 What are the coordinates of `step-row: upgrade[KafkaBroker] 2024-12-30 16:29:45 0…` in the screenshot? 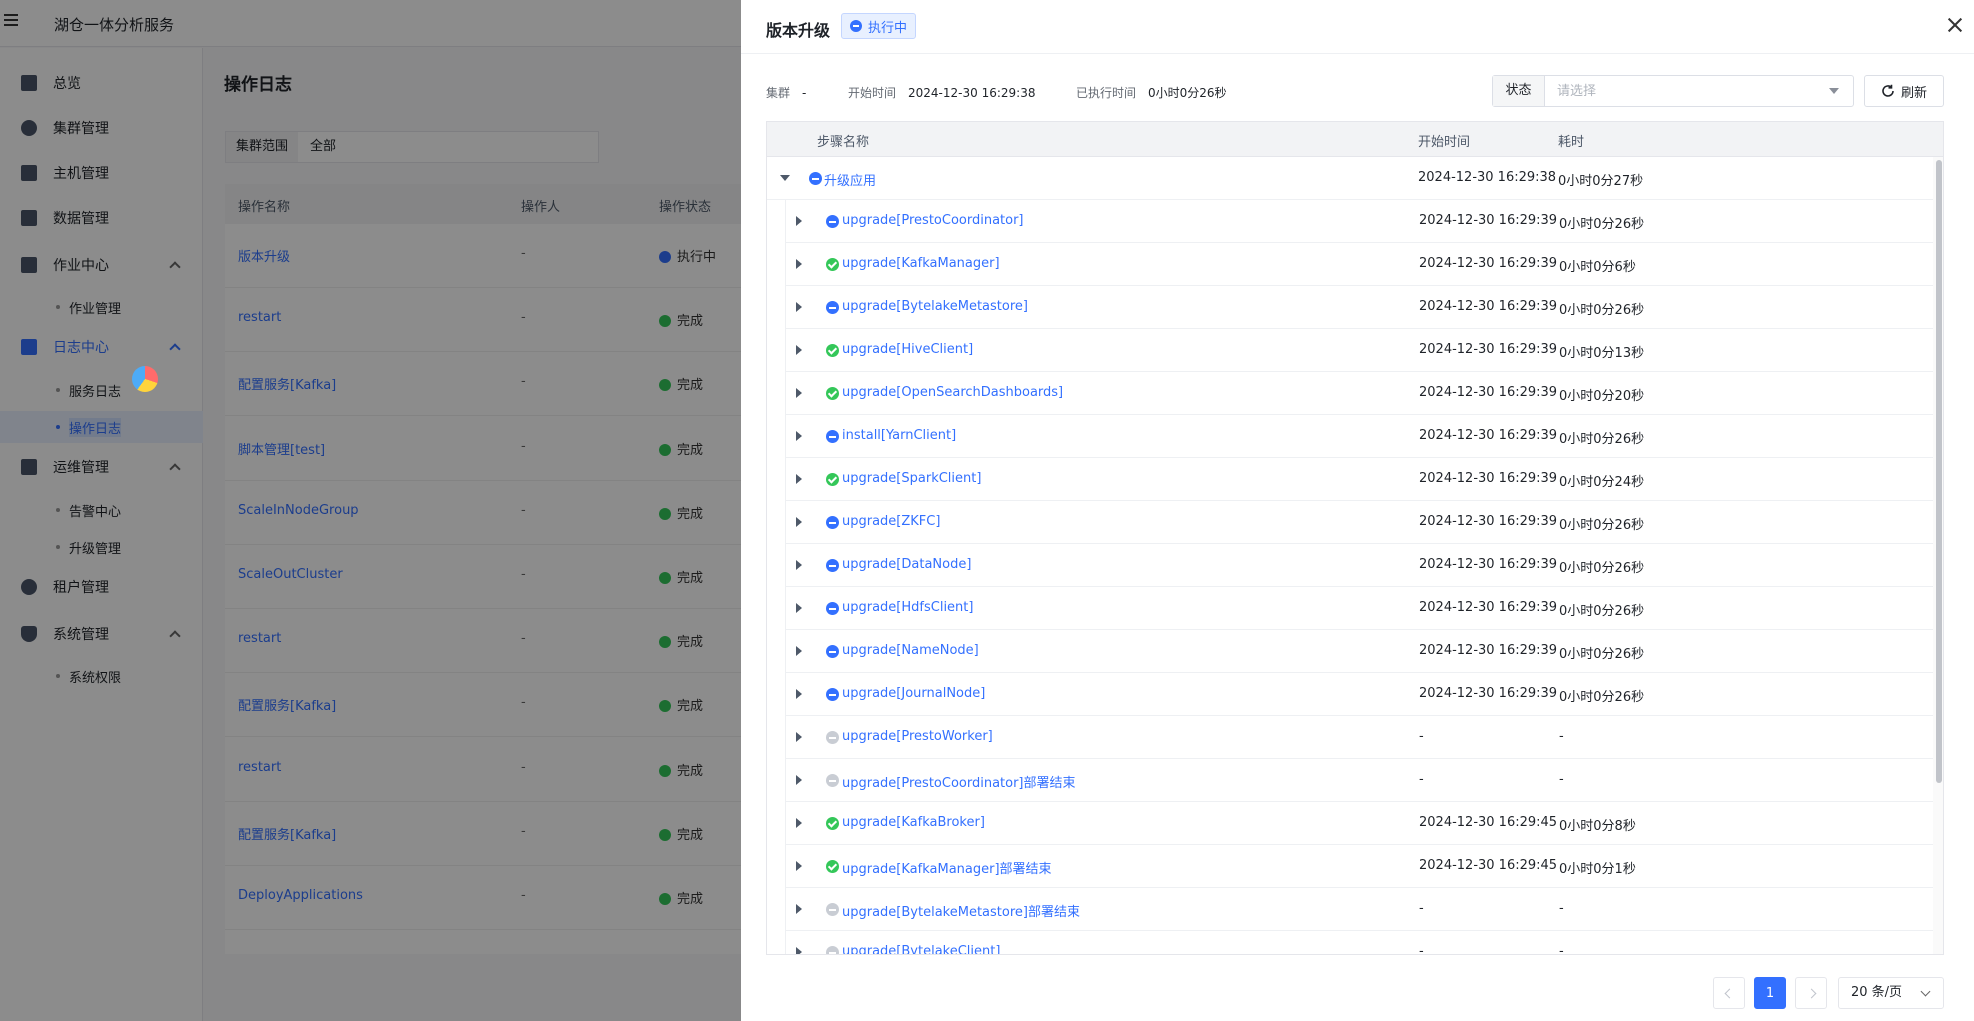 It's located at (1359, 823).